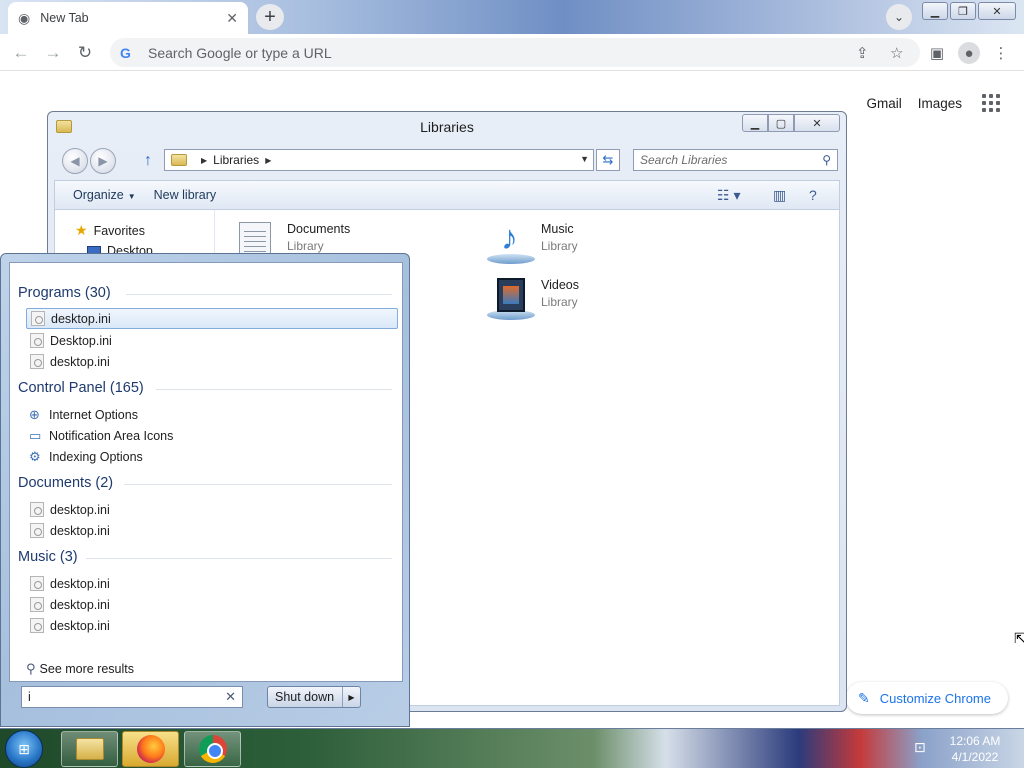  What do you see at coordinates (53, 53) in the screenshot?
I see `forward-button: →` at bounding box center [53, 53].